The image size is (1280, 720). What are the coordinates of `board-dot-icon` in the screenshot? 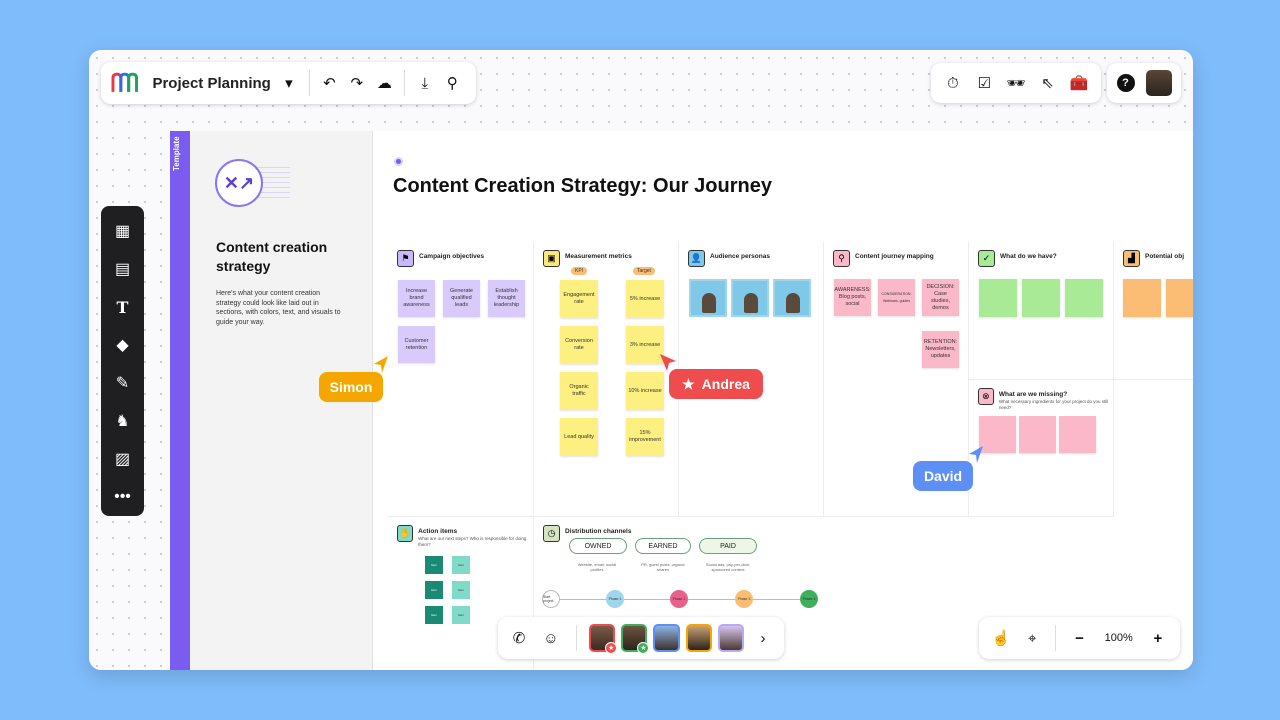 It's located at (398, 161).